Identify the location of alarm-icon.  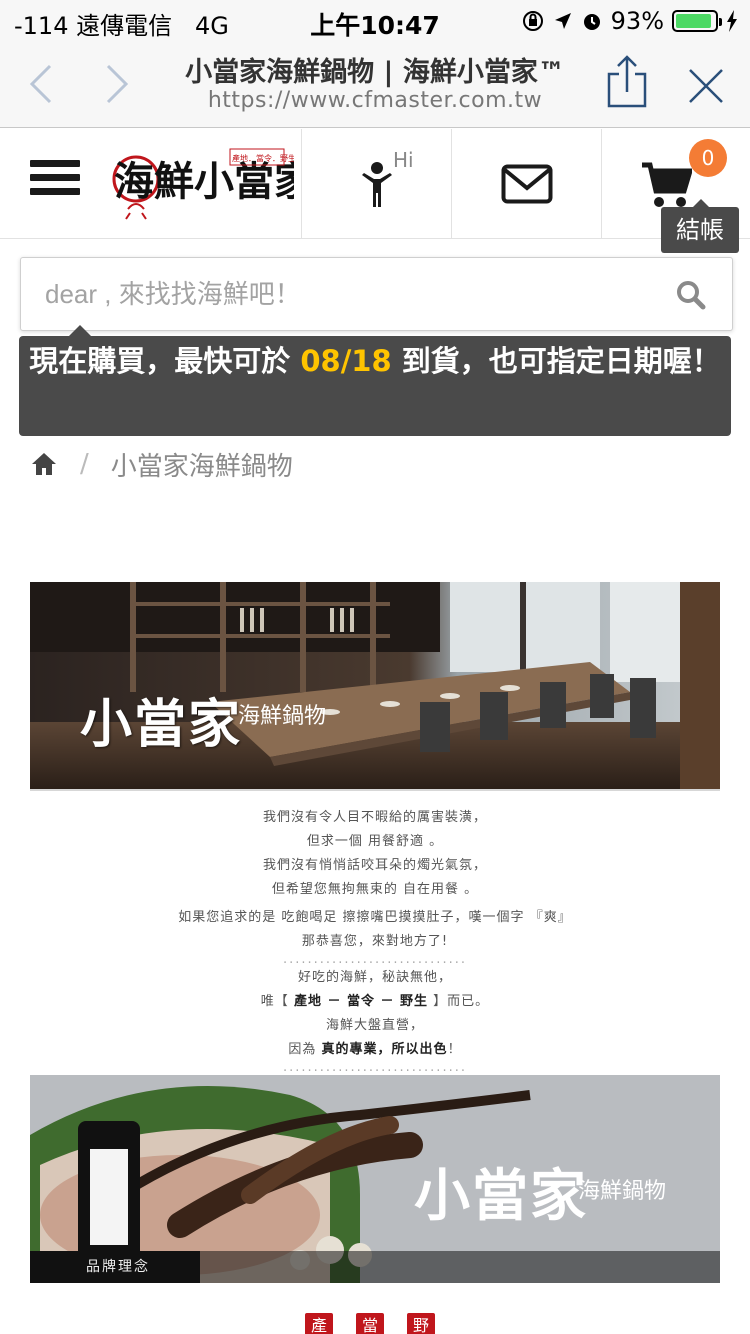
(591, 22).